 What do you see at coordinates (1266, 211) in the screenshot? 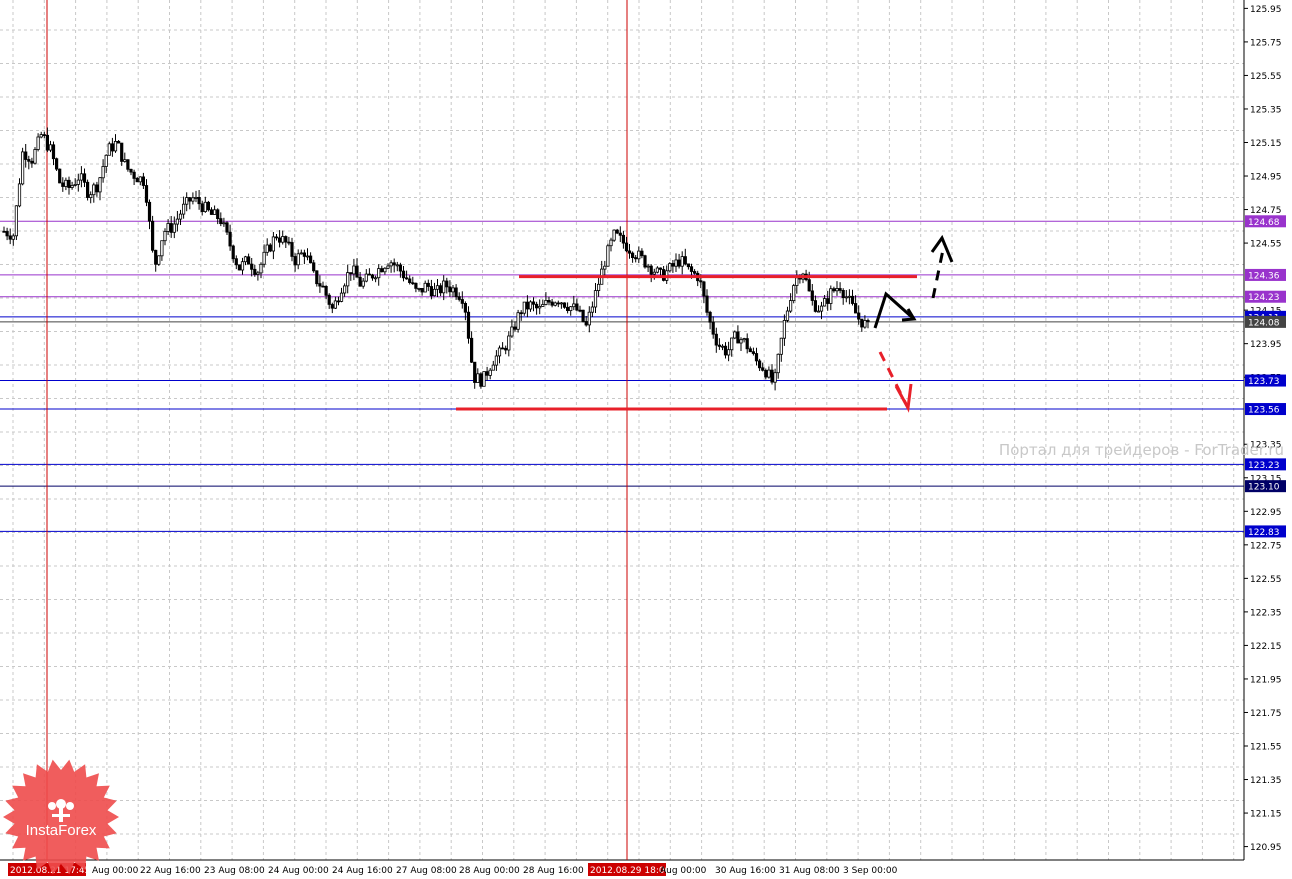
I see `y-tick-label: 124.75` at bounding box center [1266, 211].